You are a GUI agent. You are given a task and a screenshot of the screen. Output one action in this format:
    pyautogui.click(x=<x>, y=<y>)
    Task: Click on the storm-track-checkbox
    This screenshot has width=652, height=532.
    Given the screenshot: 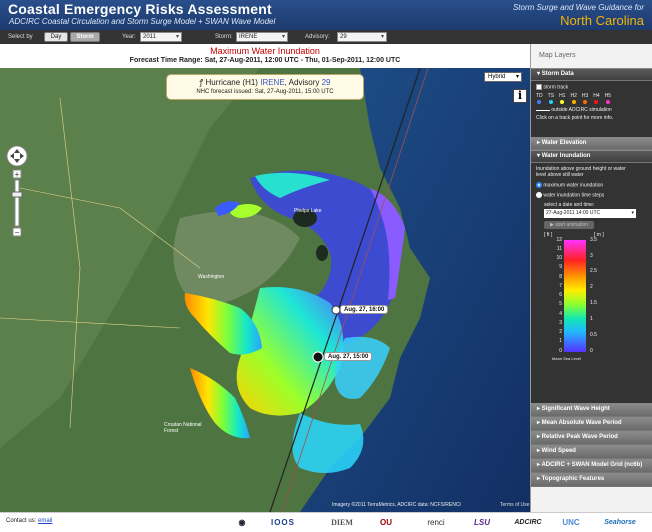 What is the action you would take?
    pyautogui.click(x=539, y=87)
    